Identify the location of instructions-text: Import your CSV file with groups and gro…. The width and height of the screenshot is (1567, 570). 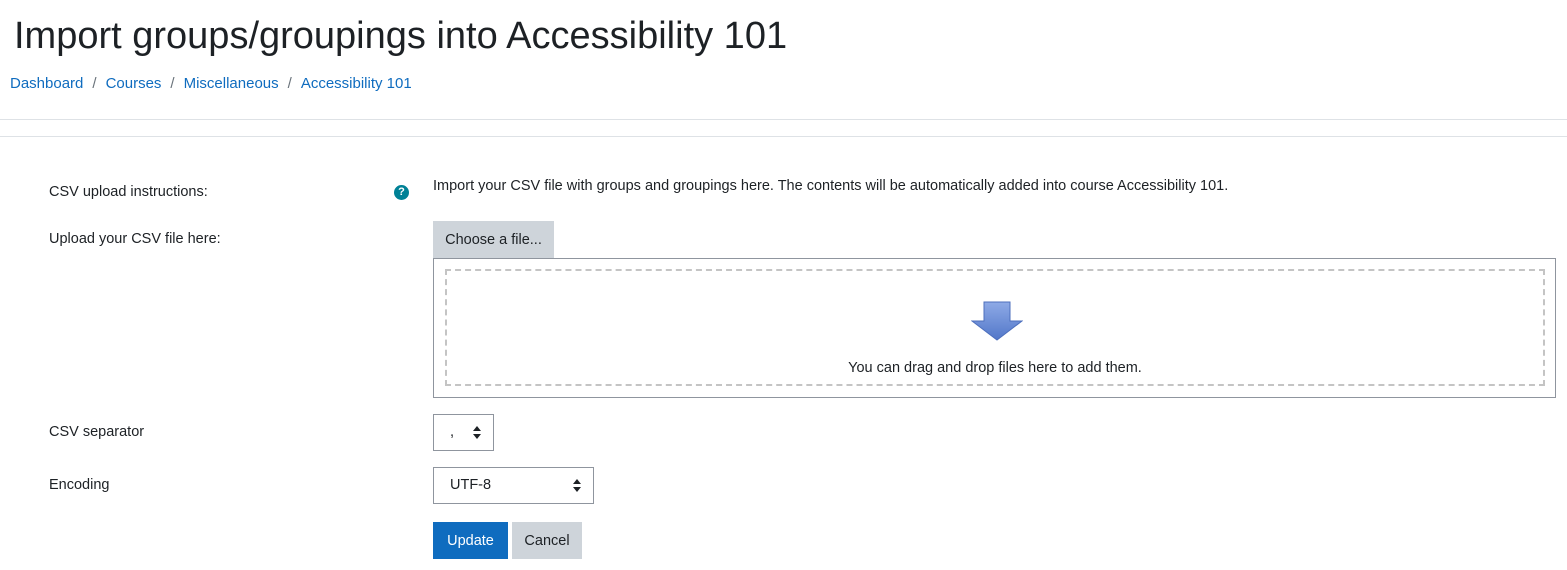
(831, 186).